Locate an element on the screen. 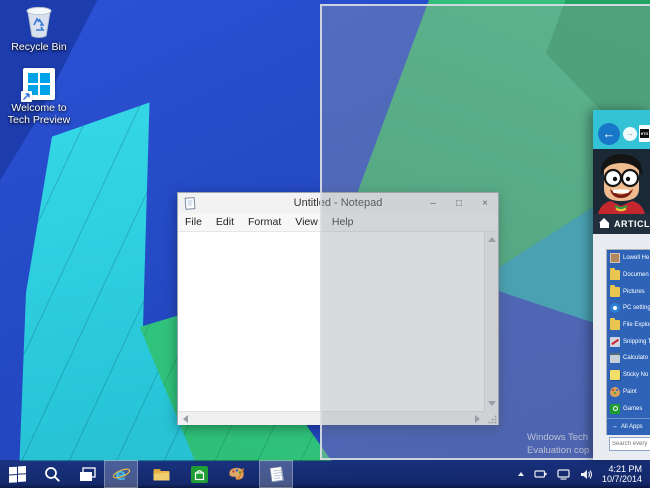 Image resolution: width=650 pixels, height=488 pixels. system-tray: 4:21 PM 10/7/2014 is located at coordinates (581, 474).